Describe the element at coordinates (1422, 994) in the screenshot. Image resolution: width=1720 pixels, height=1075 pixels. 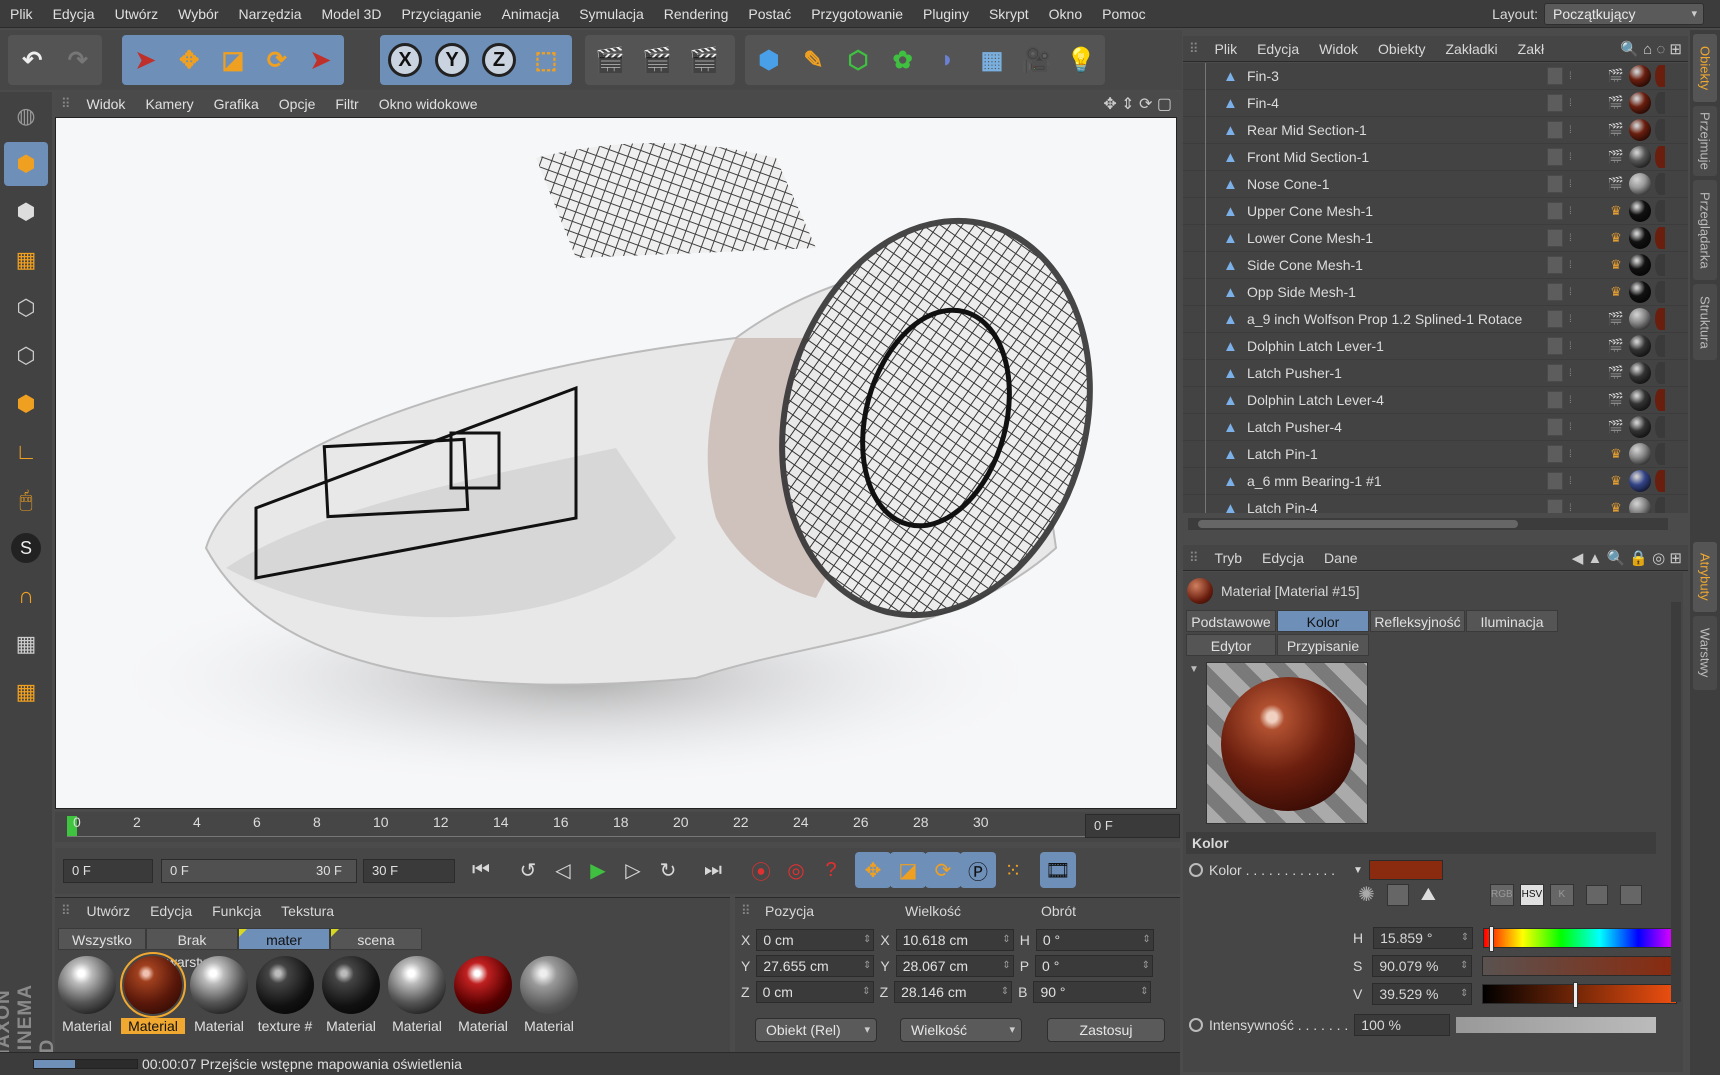
I see `v-field: 39.529 %` at that location.